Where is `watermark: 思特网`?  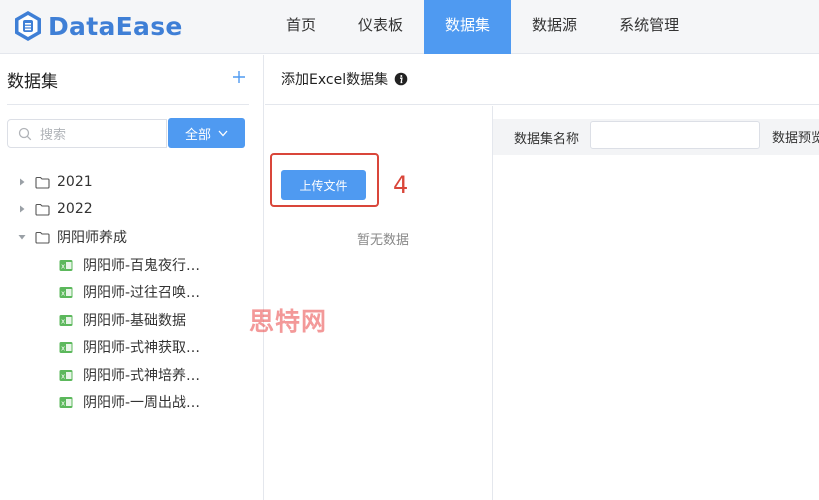
watermark: 思特网 is located at coordinates (288, 321).